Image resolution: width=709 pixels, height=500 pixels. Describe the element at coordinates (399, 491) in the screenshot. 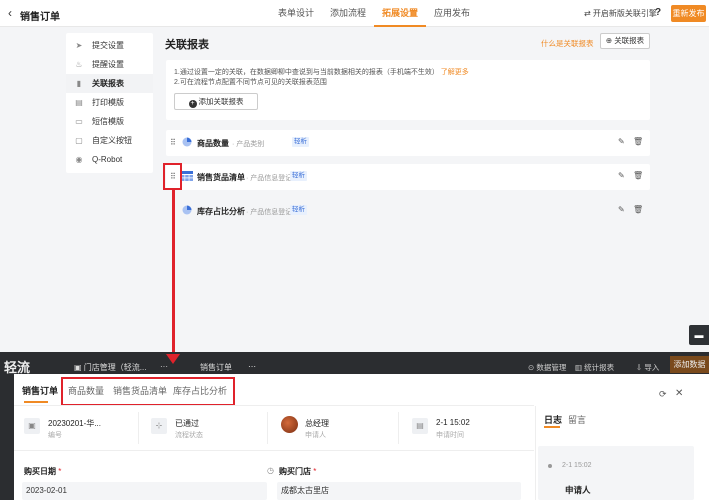

I see `purchase-store-field: 成都太古里店` at that location.